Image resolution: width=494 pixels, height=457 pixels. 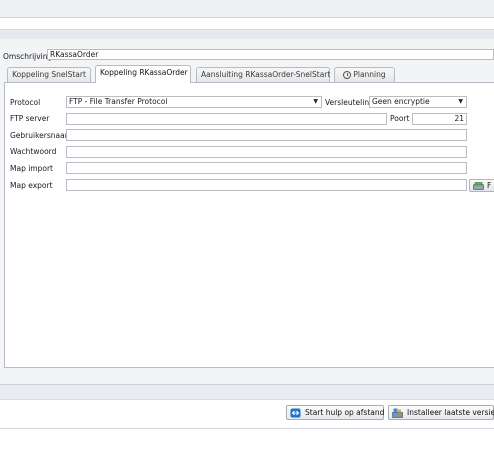 I want to click on map-export-input, so click(x=266, y=185).